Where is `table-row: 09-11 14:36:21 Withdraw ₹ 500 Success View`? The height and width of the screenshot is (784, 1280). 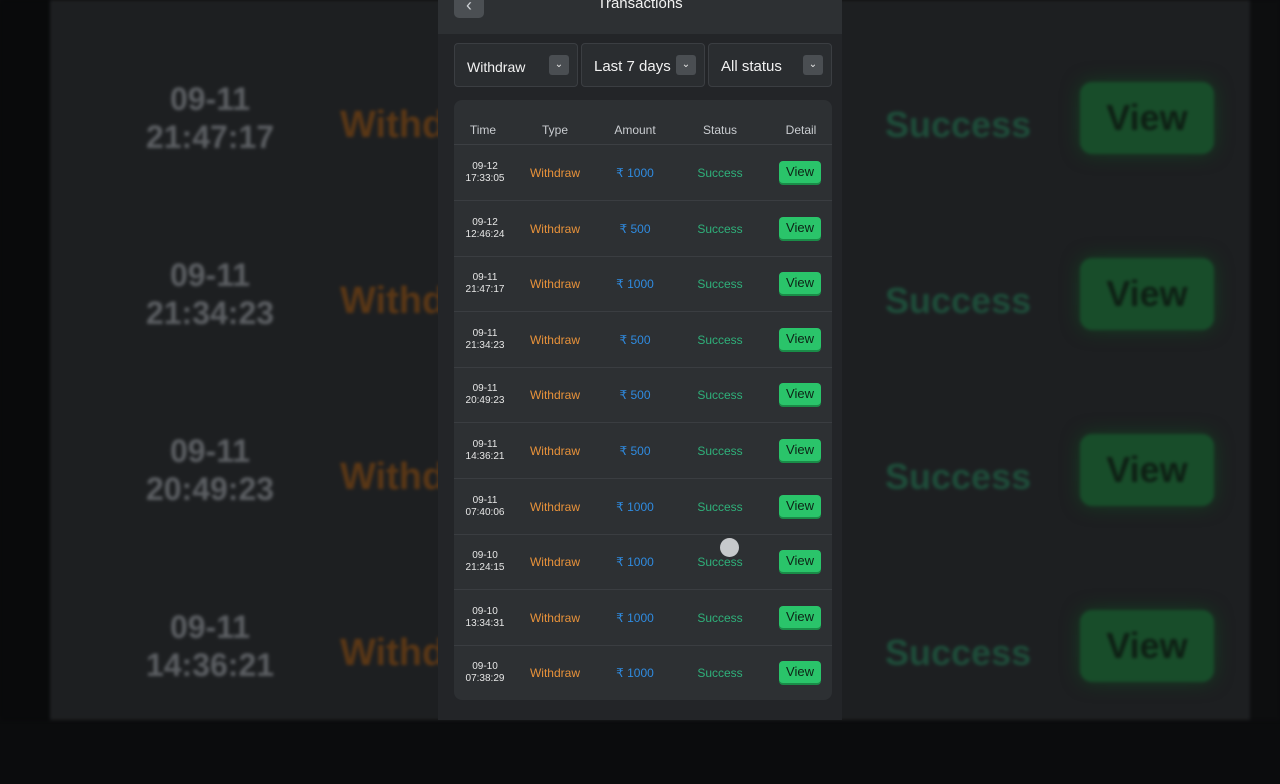 table-row: 09-11 14:36:21 Withdraw ₹ 500 Success View is located at coordinates (643, 451).